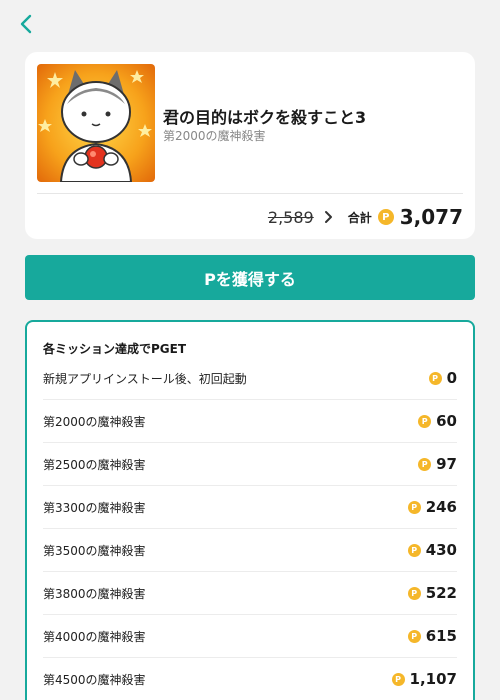  Describe the element at coordinates (115, 349) in the screenshot. I see `mission-list-header: 各ミッション達成でPGET` at that location.